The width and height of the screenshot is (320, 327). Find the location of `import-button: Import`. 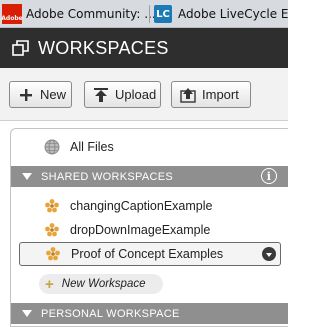

import-button: Import is located at coordinates (211, 94).